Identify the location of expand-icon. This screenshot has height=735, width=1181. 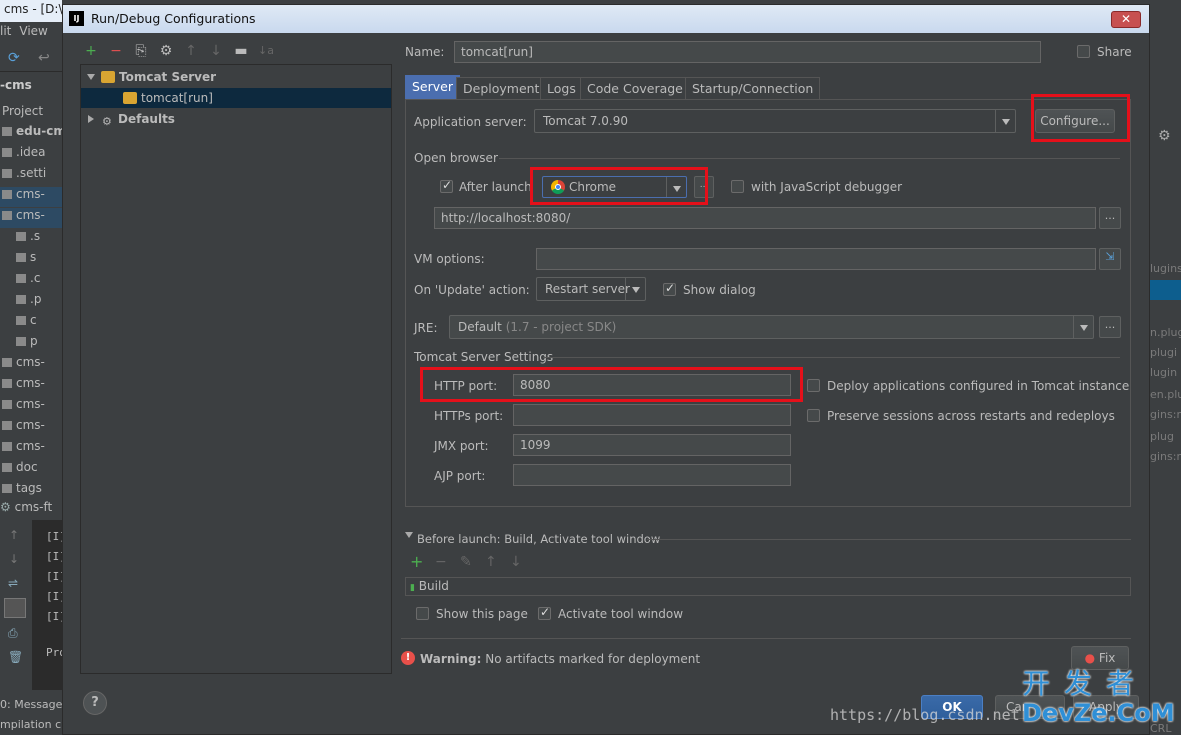
(91, 77).